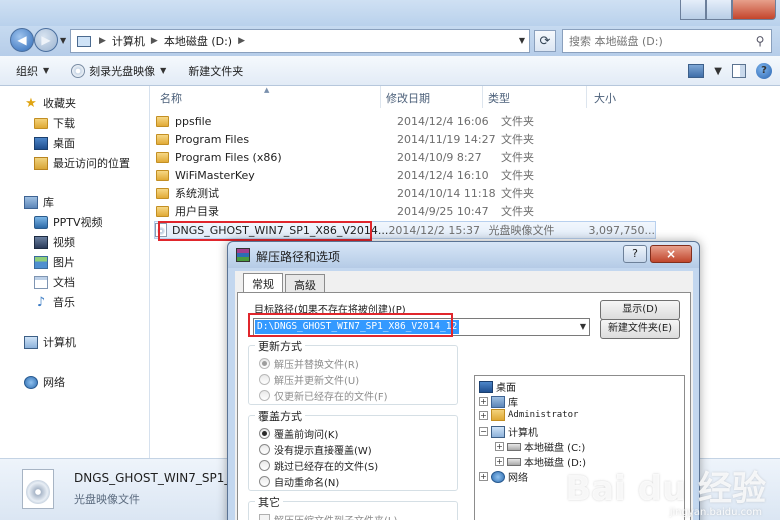 The width and height of the screenshot is (780, 520). I want to click on view-dropdown-icon: ▼, so click(718, 71).